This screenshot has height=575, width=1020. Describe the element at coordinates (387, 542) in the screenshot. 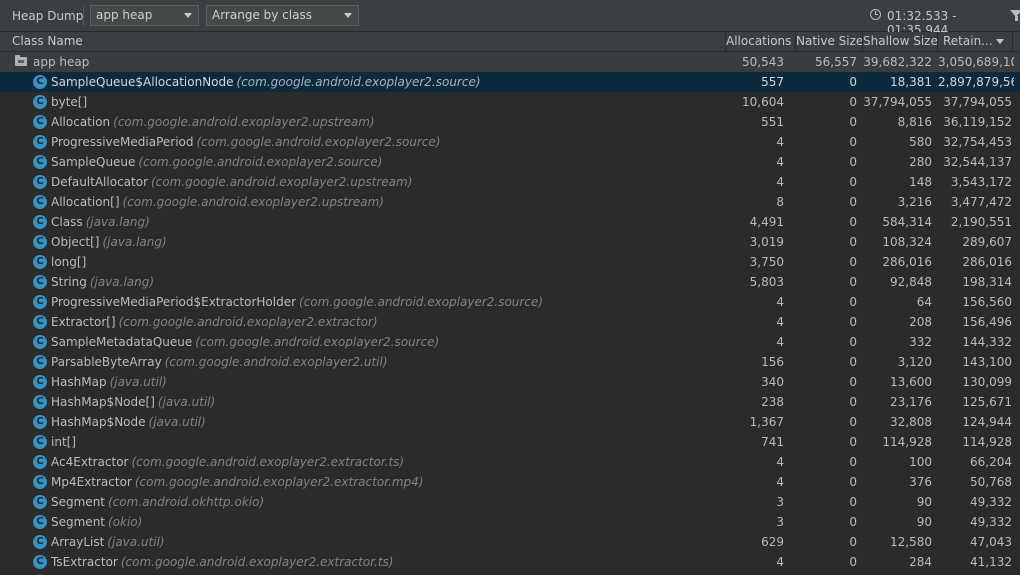

I see `class-name: ArrayList (java.util)` at that location.